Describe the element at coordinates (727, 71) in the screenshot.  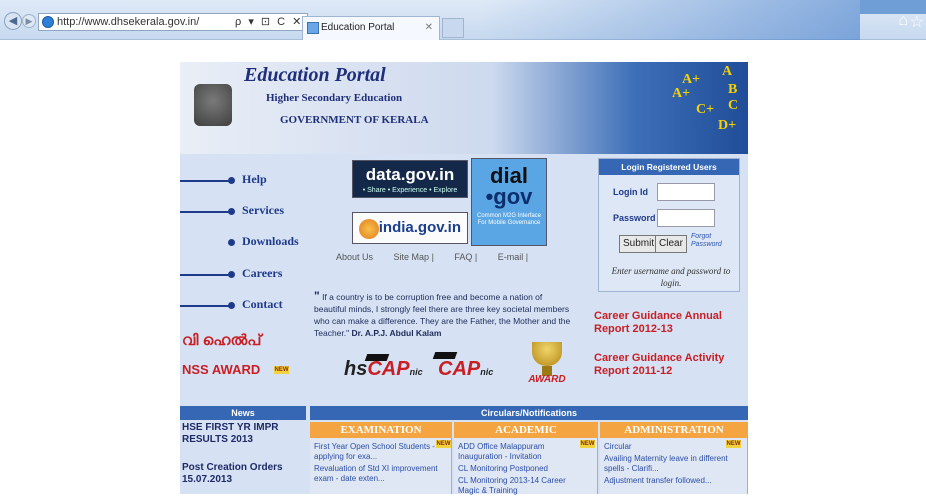
I see `grade-label: A` at that location.